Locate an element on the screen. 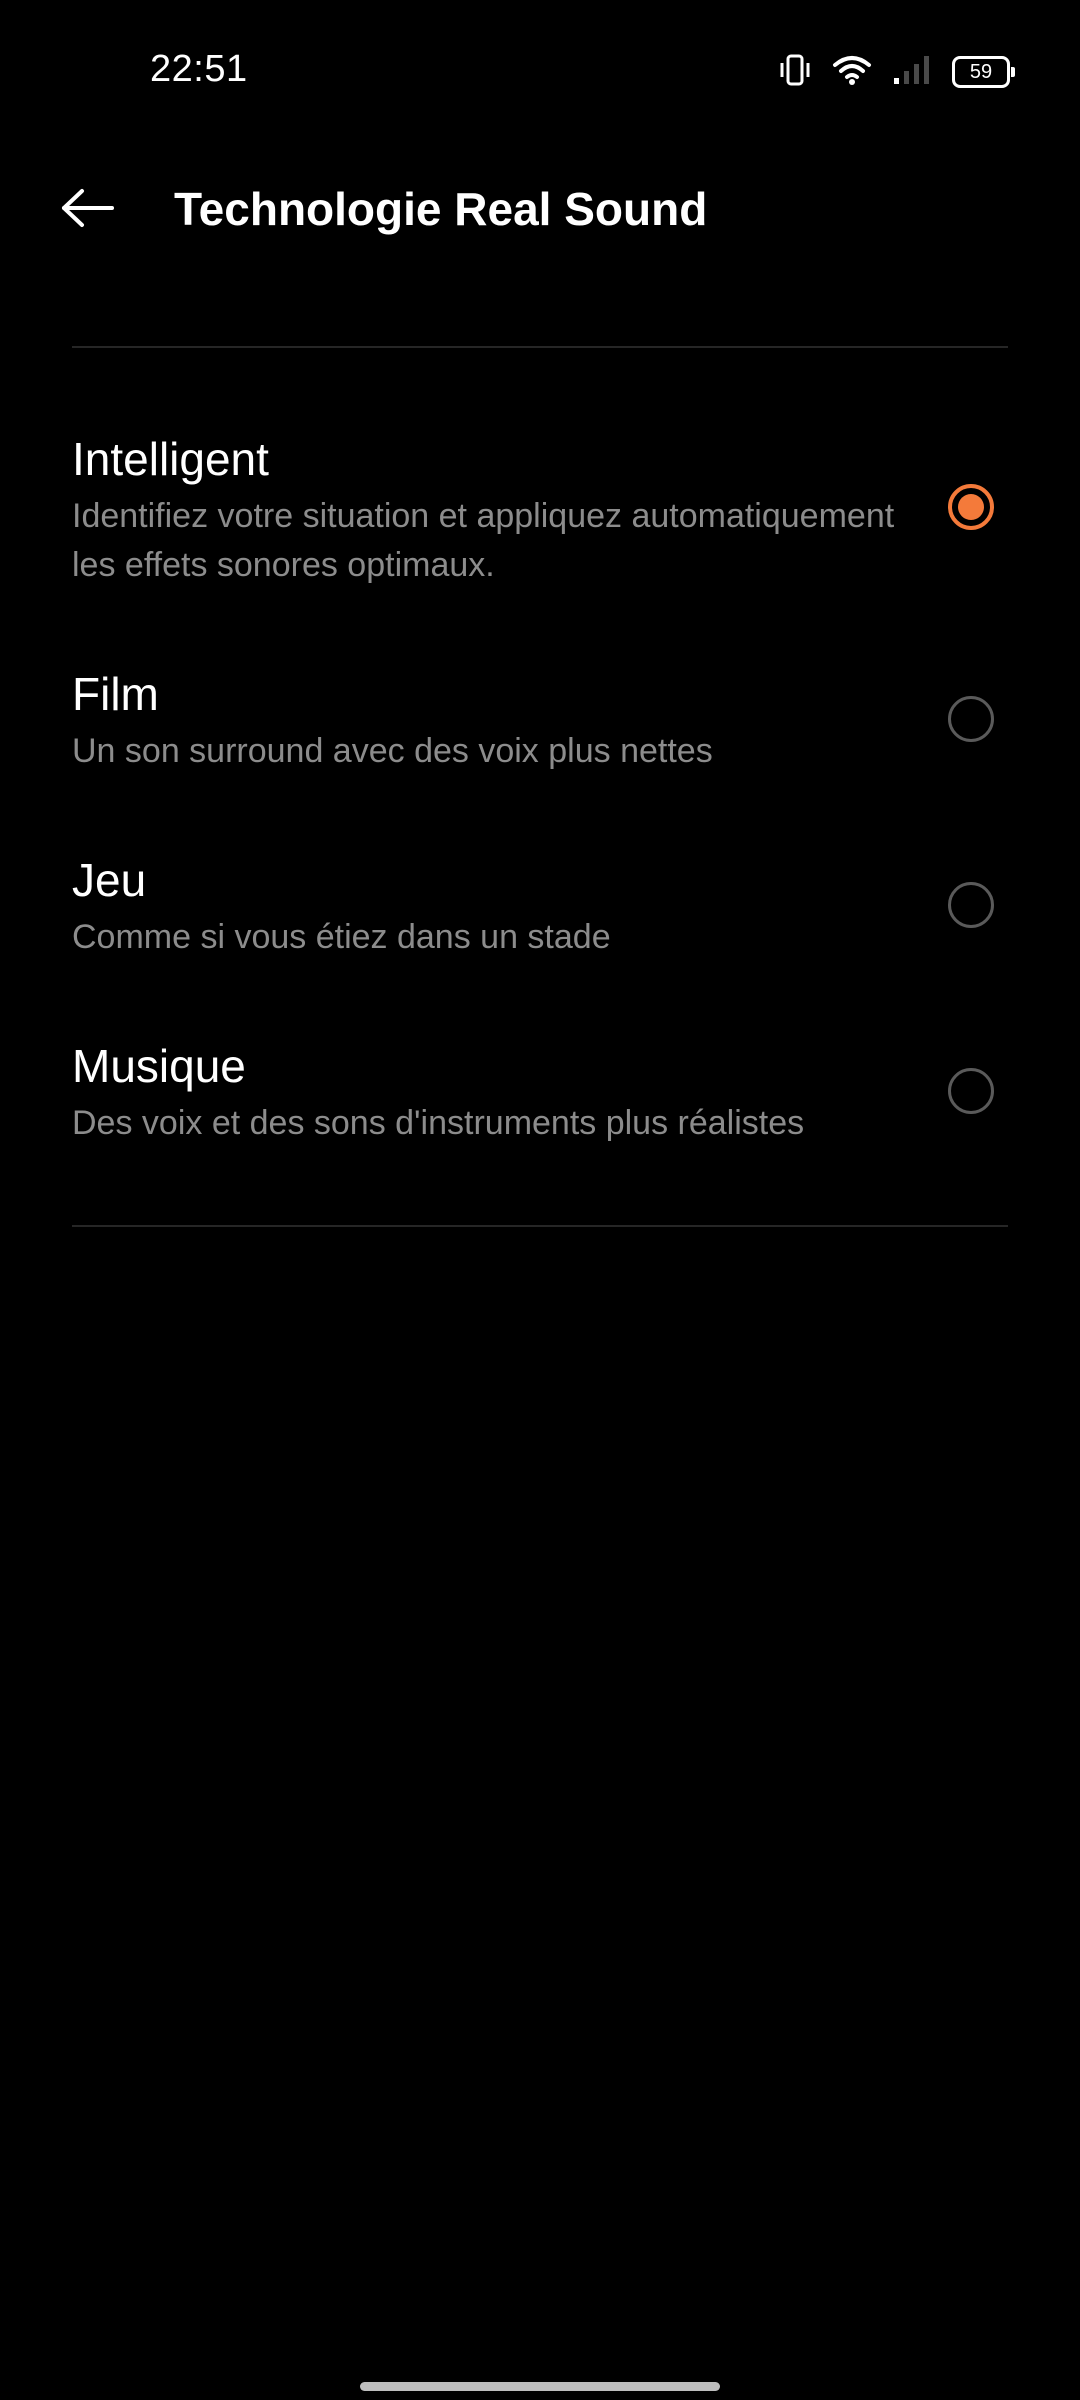  back-button is located at coordinates (88, 210).